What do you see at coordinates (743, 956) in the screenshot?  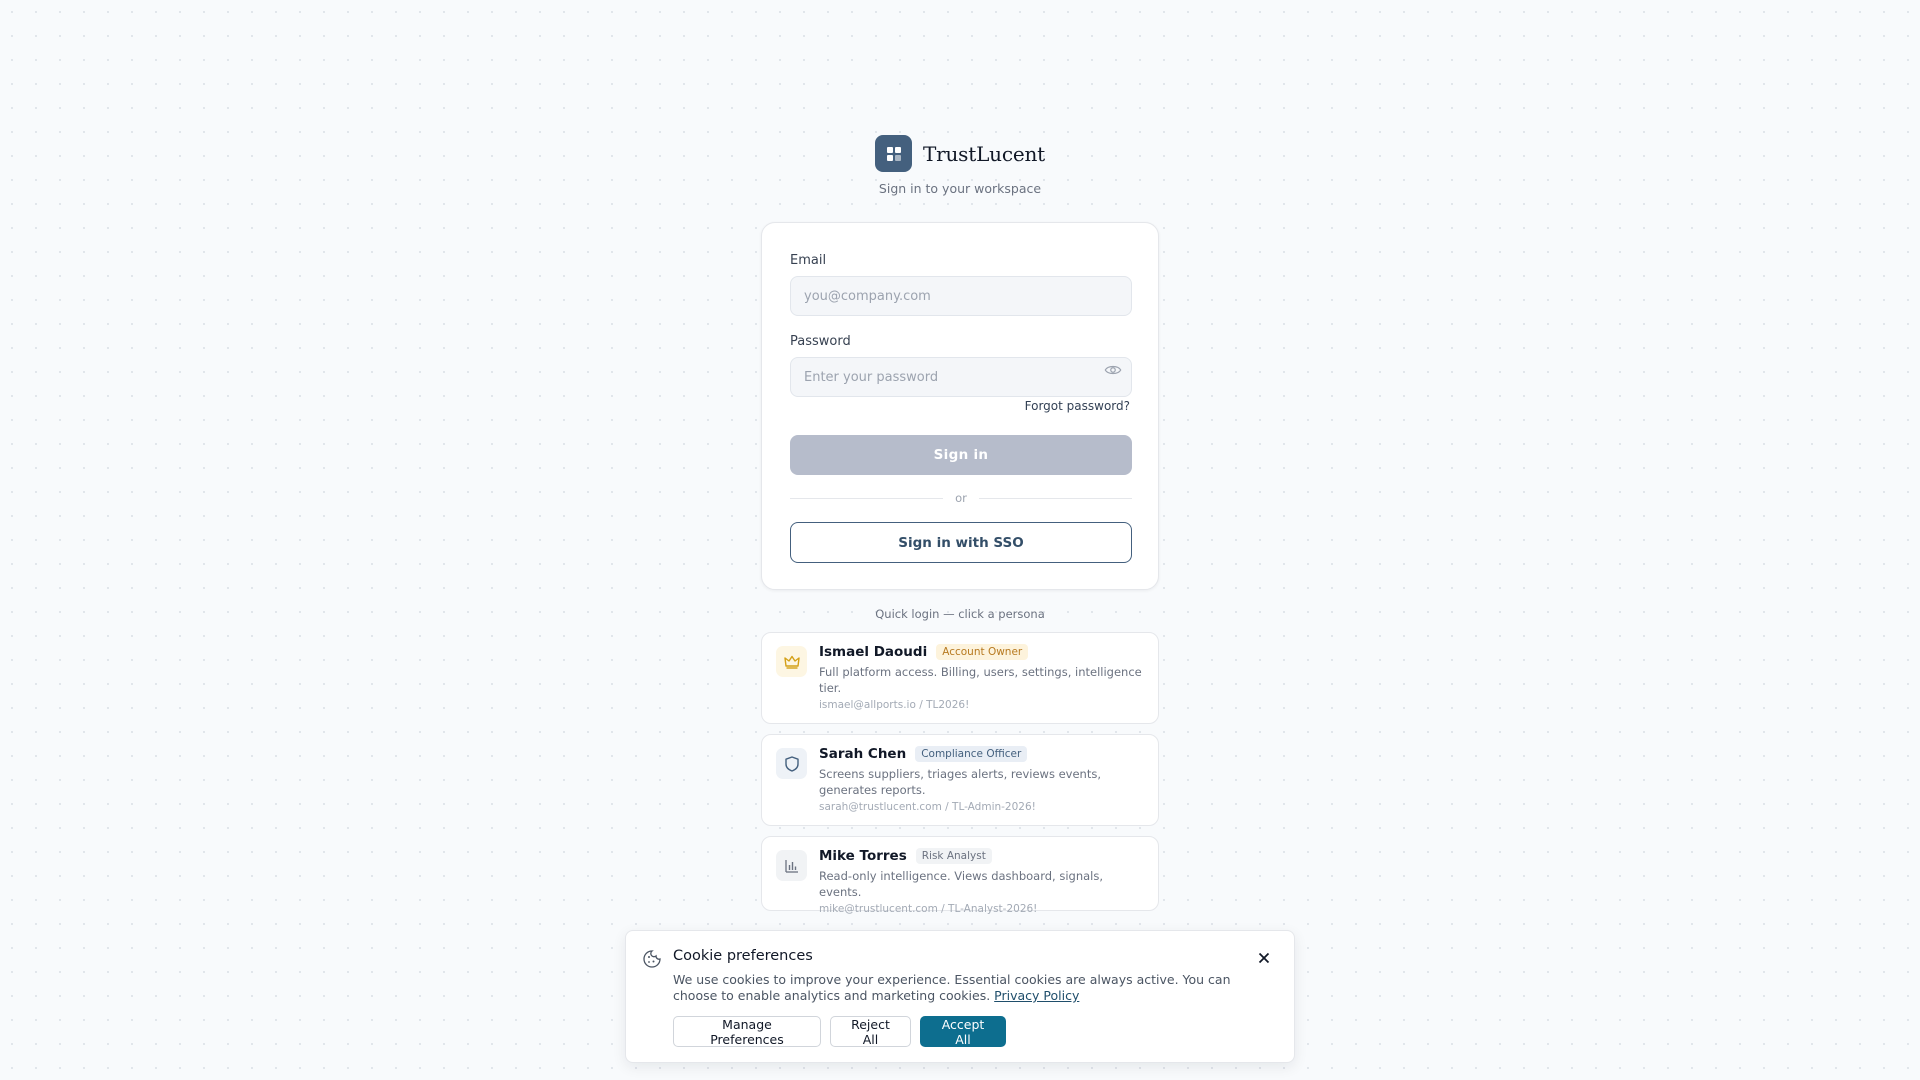 I see `cookie-title: Cookie preferences` at bounding box center [743, 956].